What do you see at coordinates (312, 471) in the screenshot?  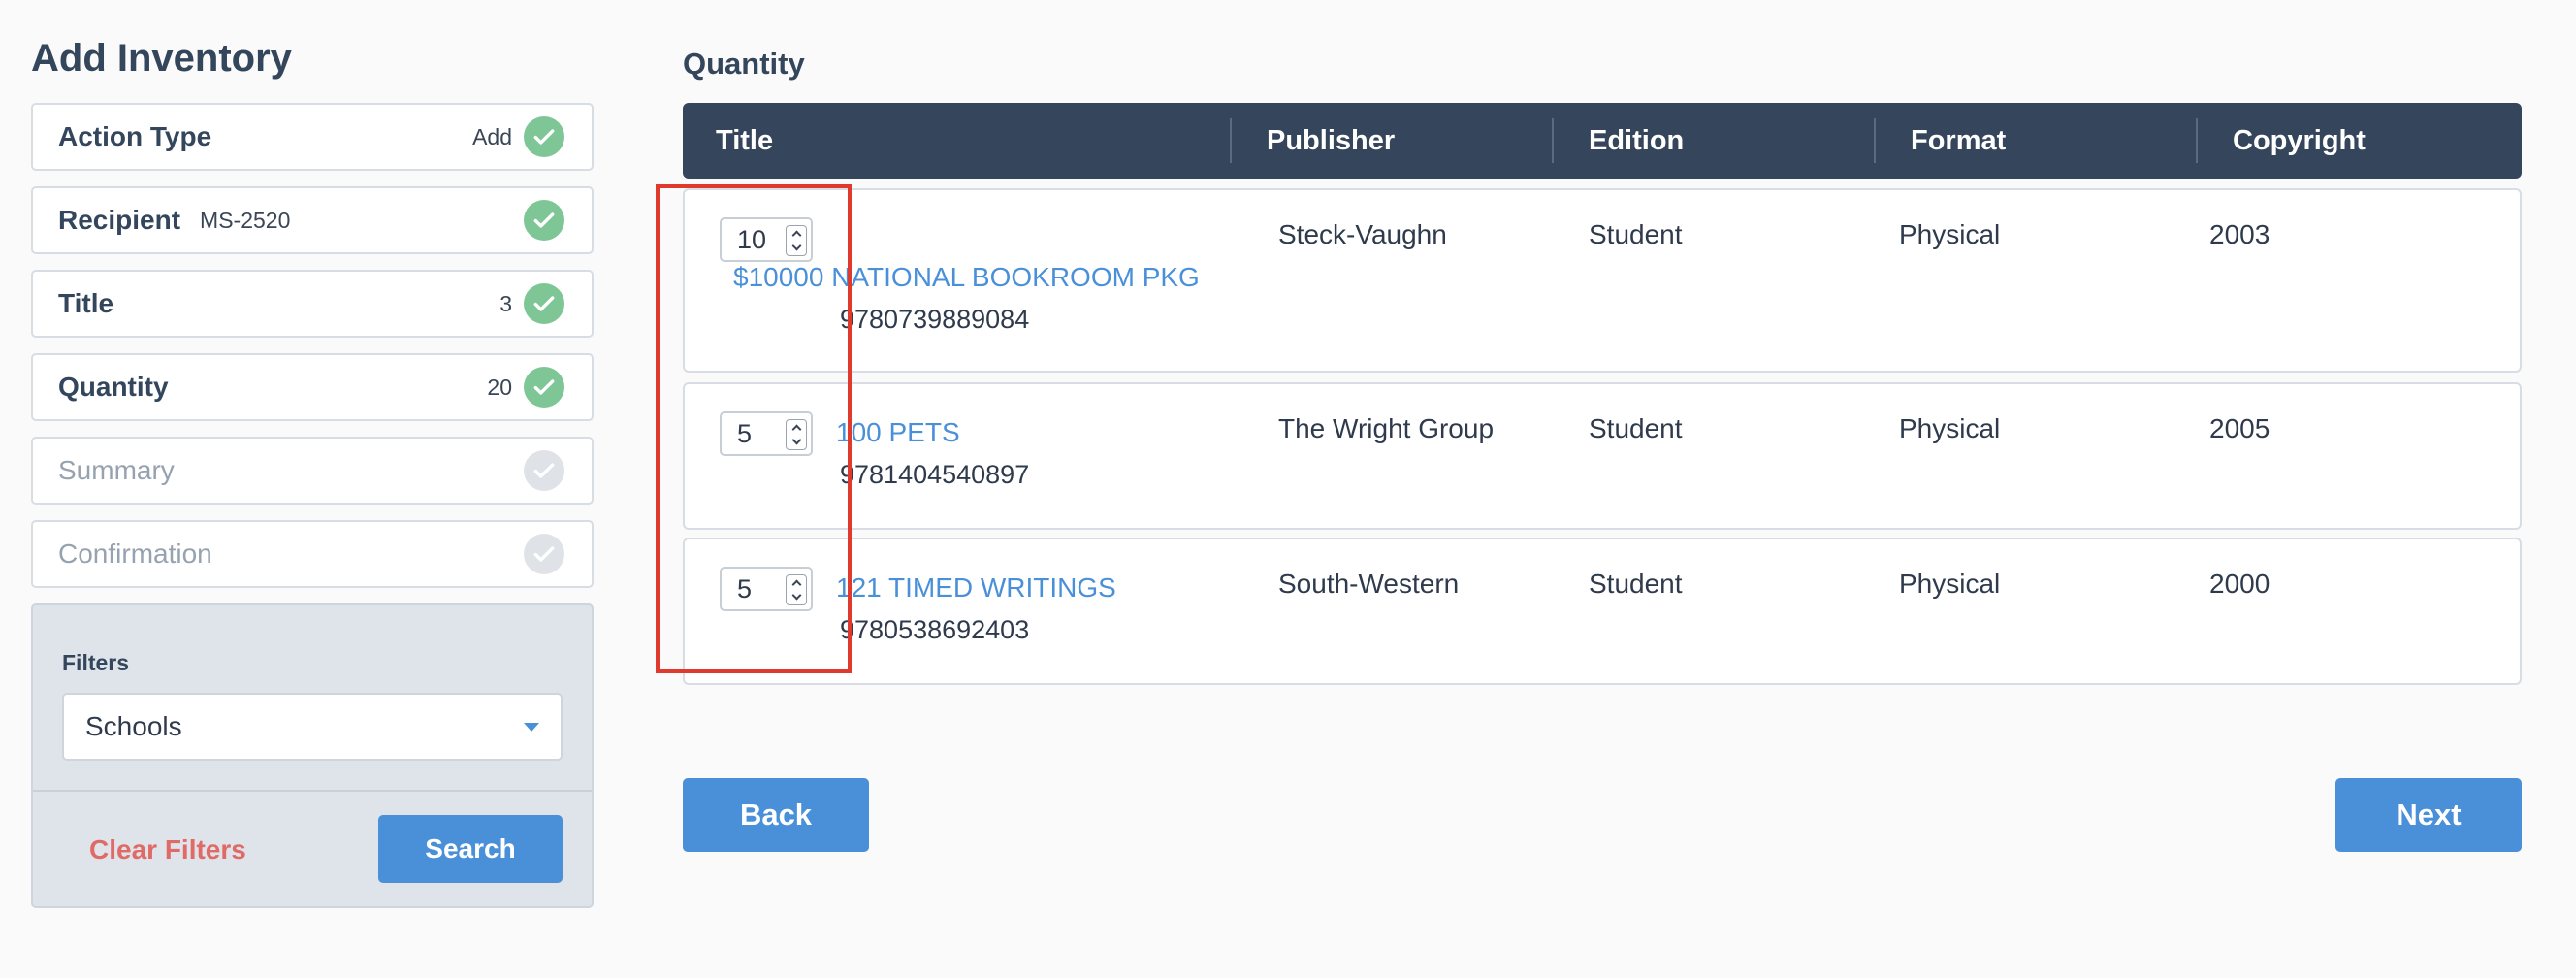 I see `step-summary: Summary` at bounding box center [312, 471].